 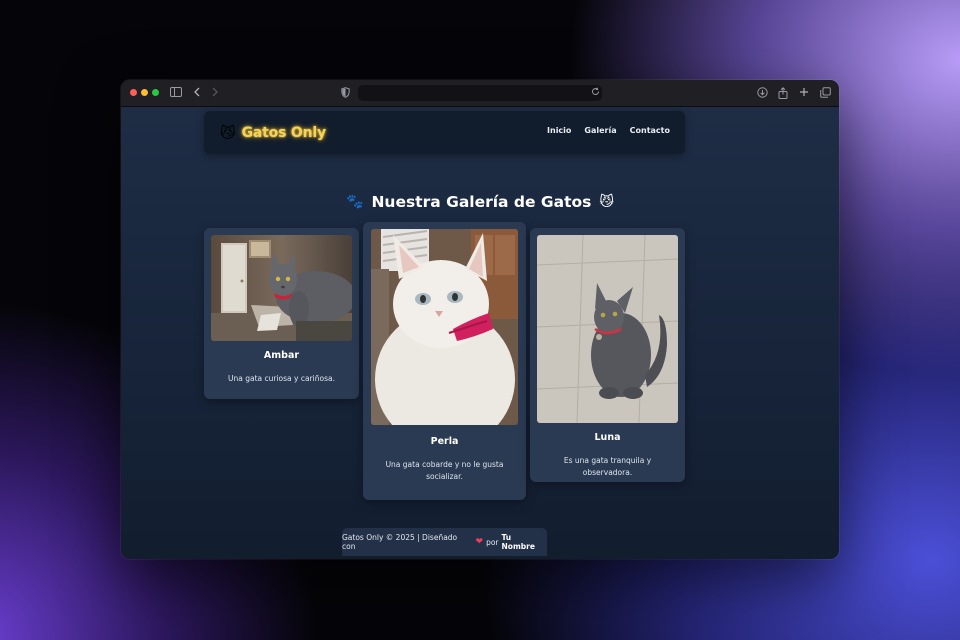 I want to click on forward-icon, so click(x=215, y=93).